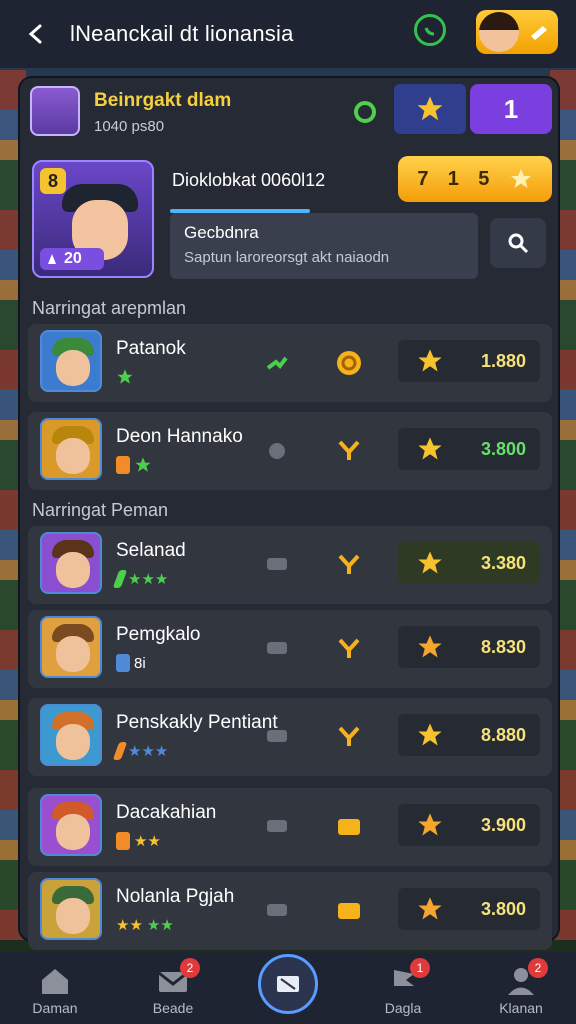 Image resolution: width=576 pixels, height=1024 pixels. I want to click on nav-label: Beade, so click(173, 1008).